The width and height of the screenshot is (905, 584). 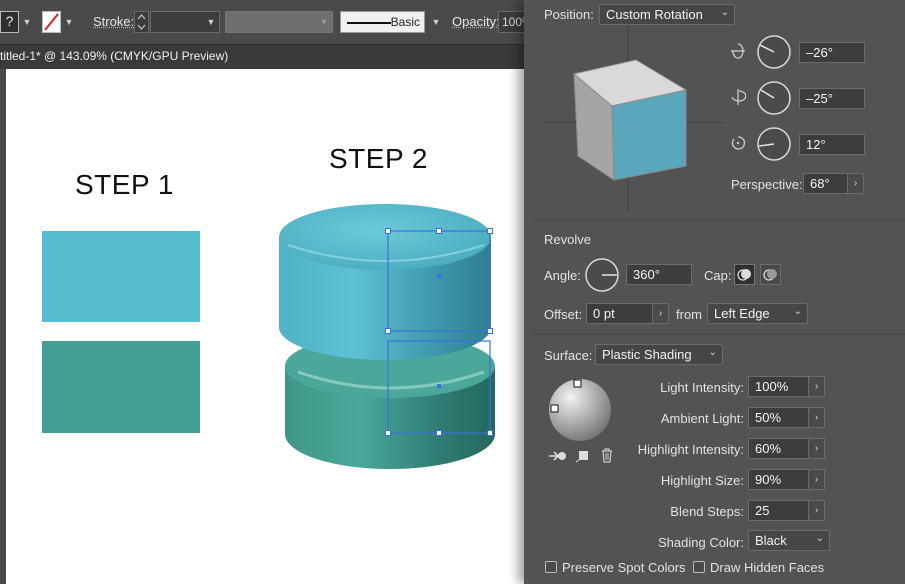 I want to click on surface-value: Plastic Shading, so click(x=647, y=354).